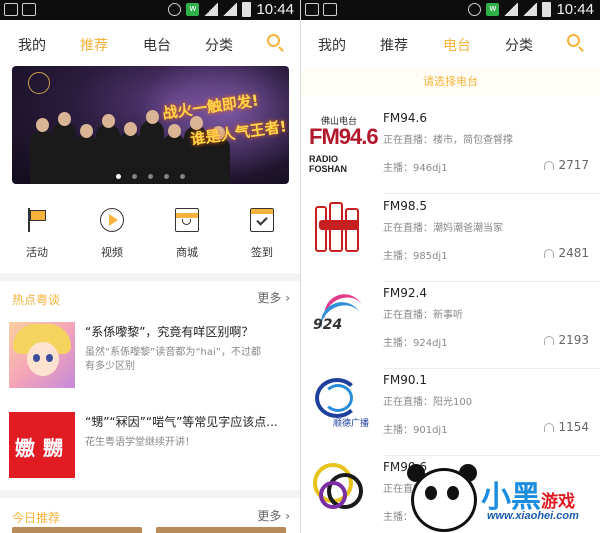 Image resolution: width=600 pixels, height=533 pixels. I want to click on panda-mascot, so click(444, 500).